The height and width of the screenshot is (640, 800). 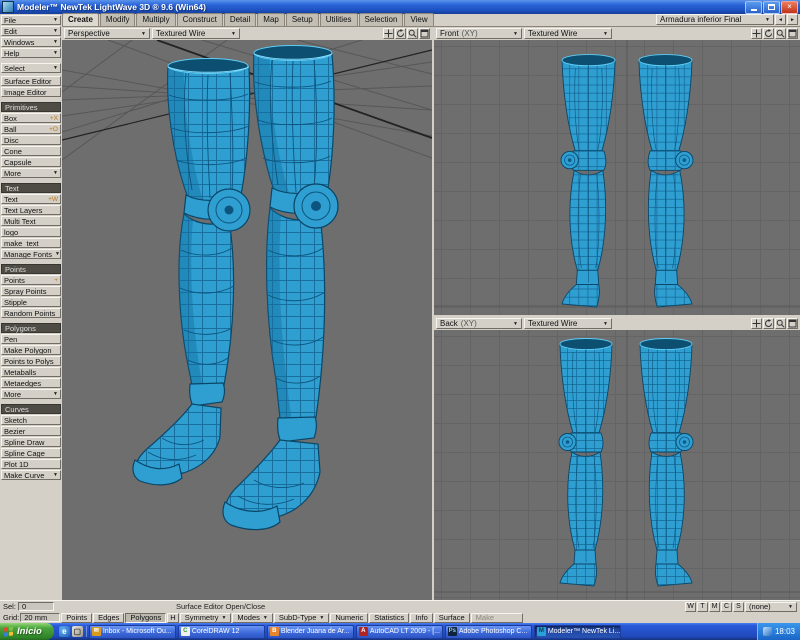 I want to click on view-type-dropdown: Front (XY) ▼, so click(x=479, y=33).